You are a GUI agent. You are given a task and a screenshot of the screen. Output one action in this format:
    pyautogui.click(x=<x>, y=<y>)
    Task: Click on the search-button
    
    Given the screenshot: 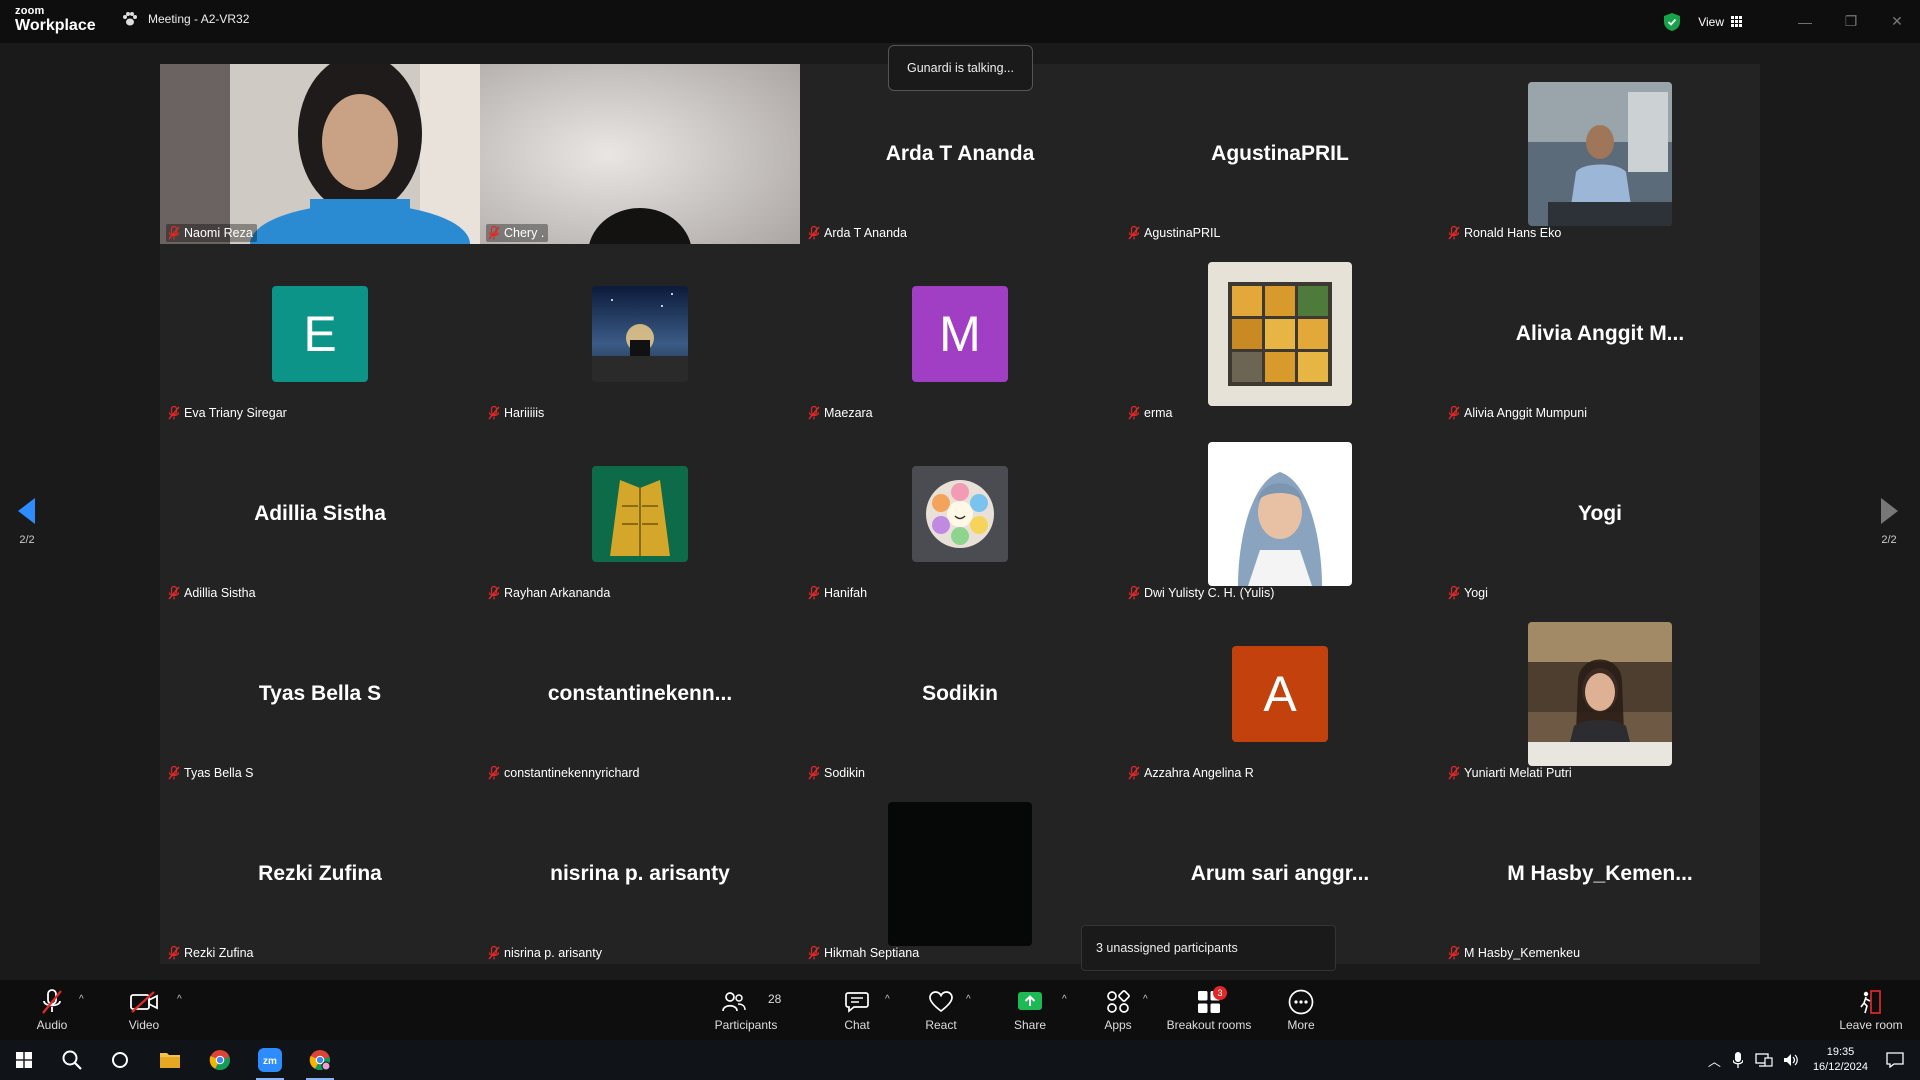 What is the action you would take?
    pyautogui.click(x=72, y=1060)
    